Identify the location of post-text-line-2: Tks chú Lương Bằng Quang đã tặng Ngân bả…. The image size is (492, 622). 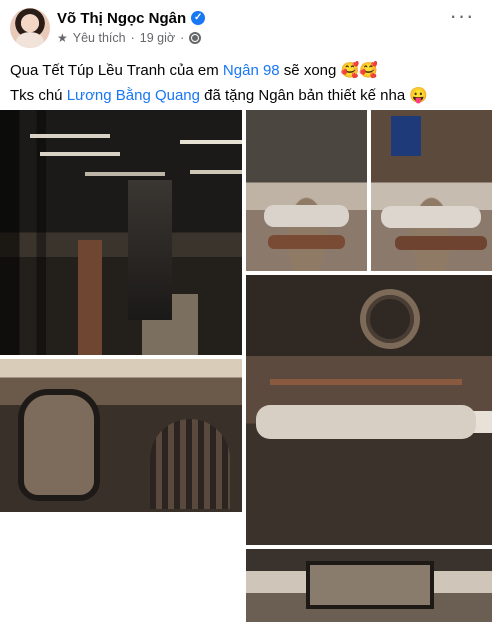
(245, 95).